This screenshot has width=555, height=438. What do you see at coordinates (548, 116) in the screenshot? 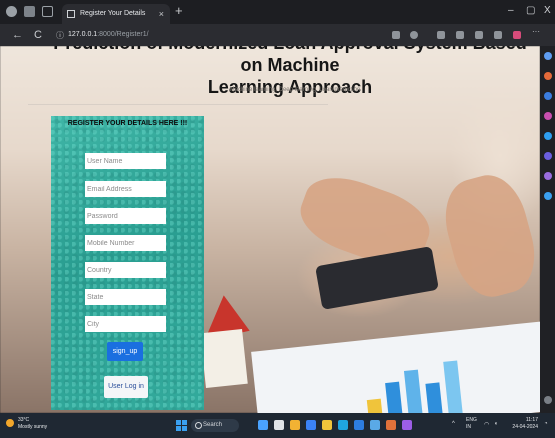
I see `games-icon` at bounding box center [548, 116].